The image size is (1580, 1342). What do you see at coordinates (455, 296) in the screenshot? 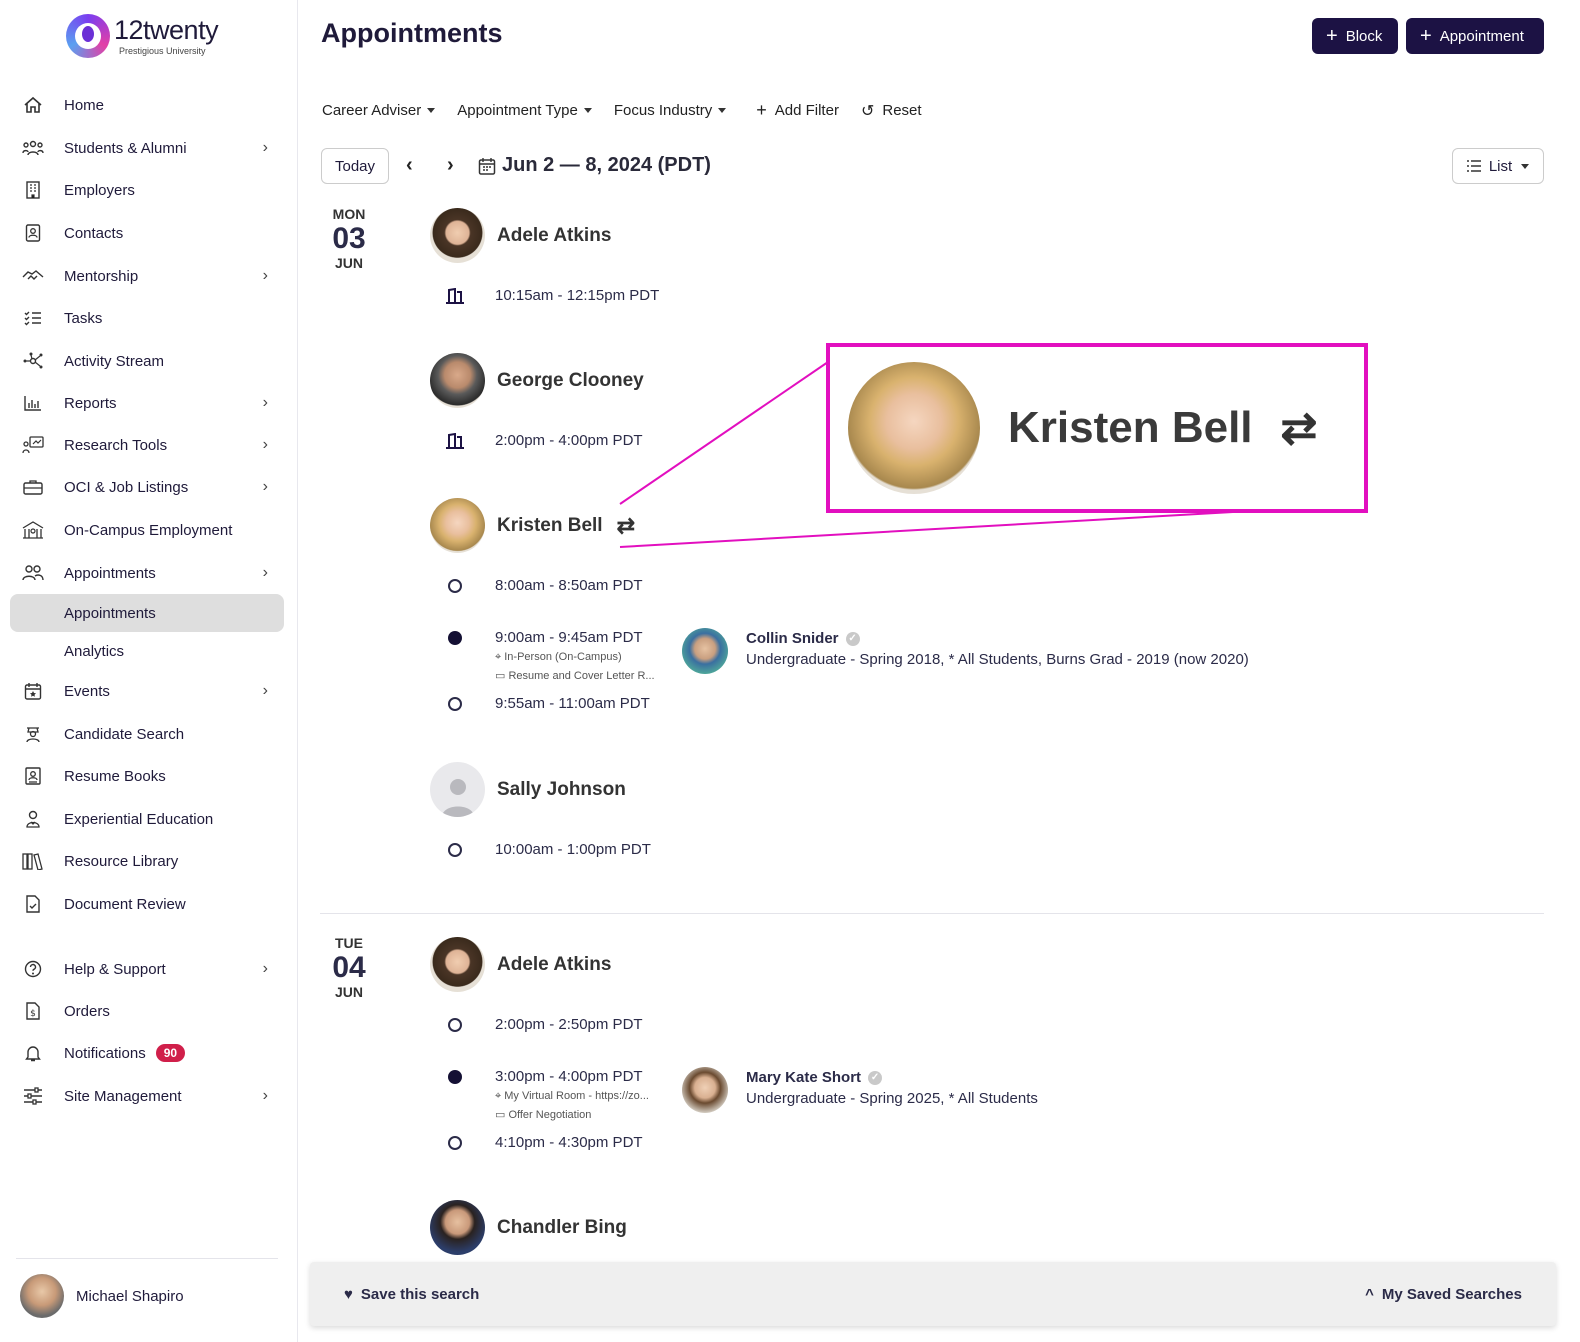
I see `office-door-icon` at bounding box center [455, 296].